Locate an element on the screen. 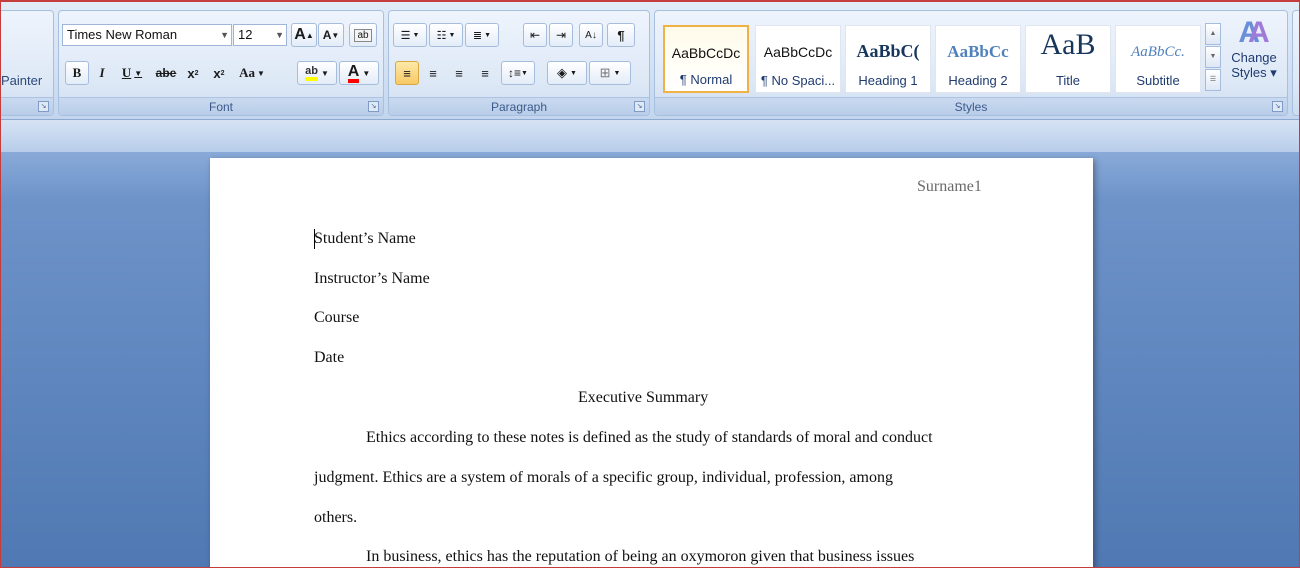 This screenshot has width=1300, height=568. underline-button: U ▼ is located at coordinates (132, 73).